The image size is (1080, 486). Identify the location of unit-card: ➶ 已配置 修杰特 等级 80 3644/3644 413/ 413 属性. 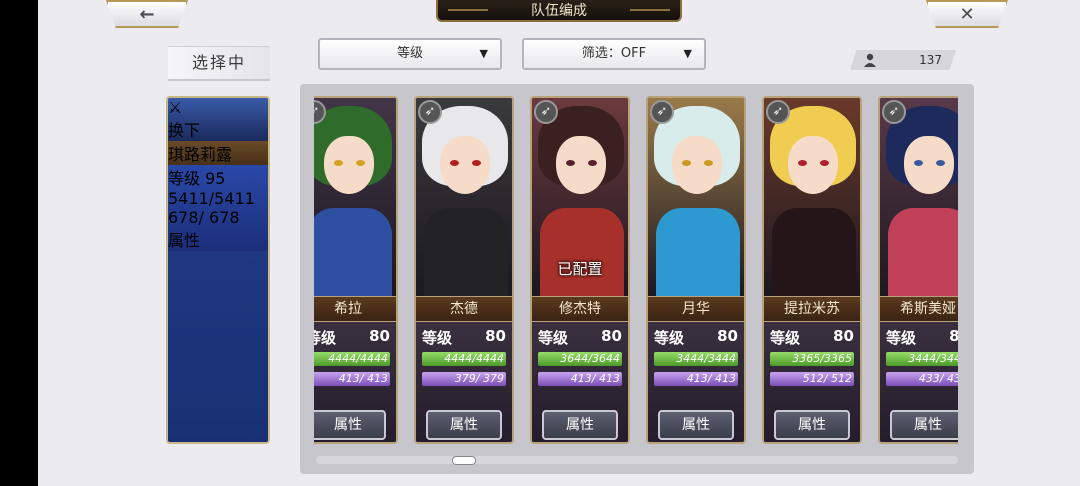
(580, 270).